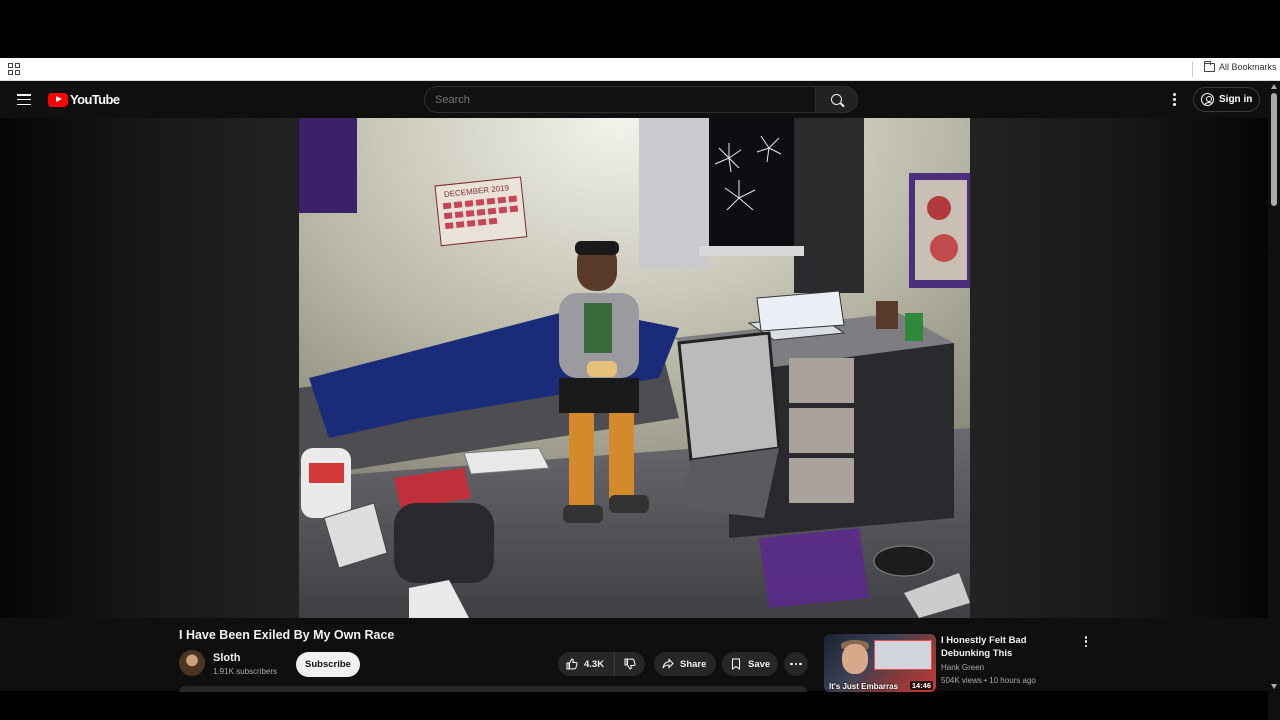 The width and height of the screenshot is (1280, 720). Describe the element at coordinates (1274, 86) in the screenshot. I see `scroll-up-arrow-icon` at that location.